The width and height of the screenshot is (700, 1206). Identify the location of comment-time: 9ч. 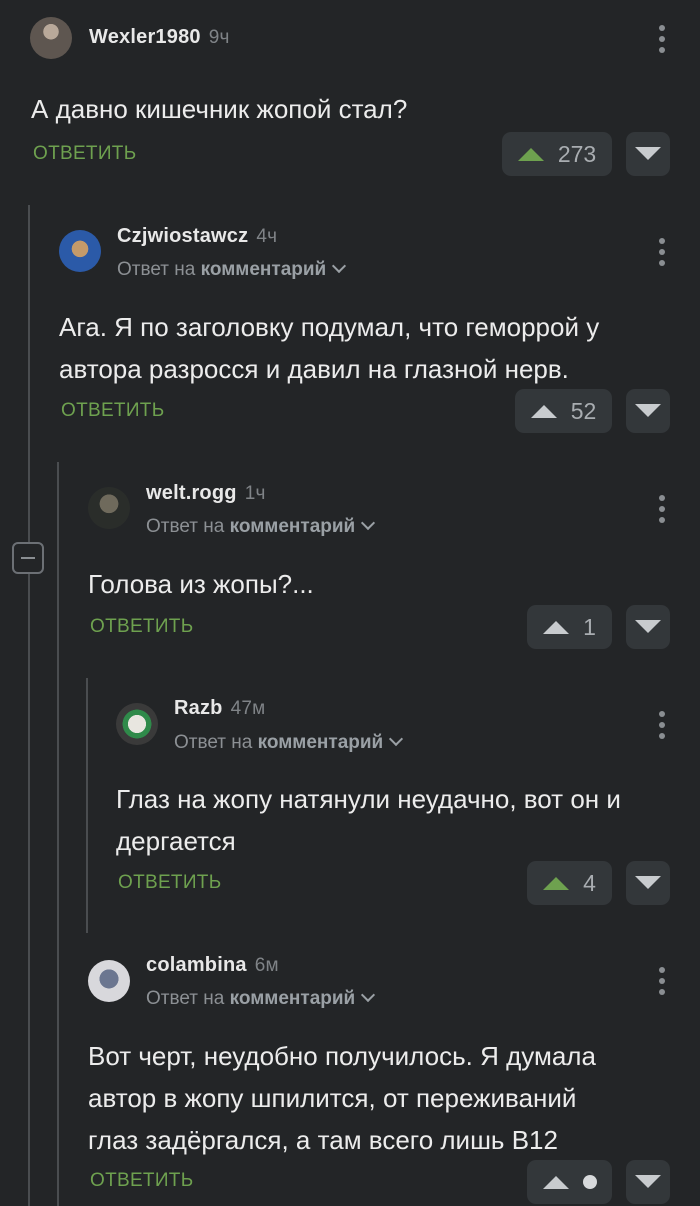
(219, 37).